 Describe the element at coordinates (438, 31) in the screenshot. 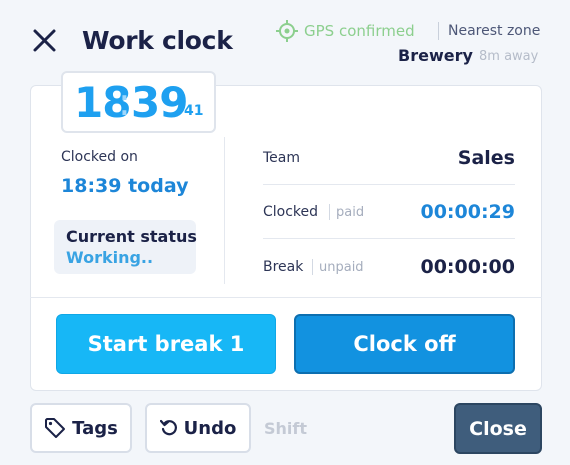

I see `header-divider` at that location.